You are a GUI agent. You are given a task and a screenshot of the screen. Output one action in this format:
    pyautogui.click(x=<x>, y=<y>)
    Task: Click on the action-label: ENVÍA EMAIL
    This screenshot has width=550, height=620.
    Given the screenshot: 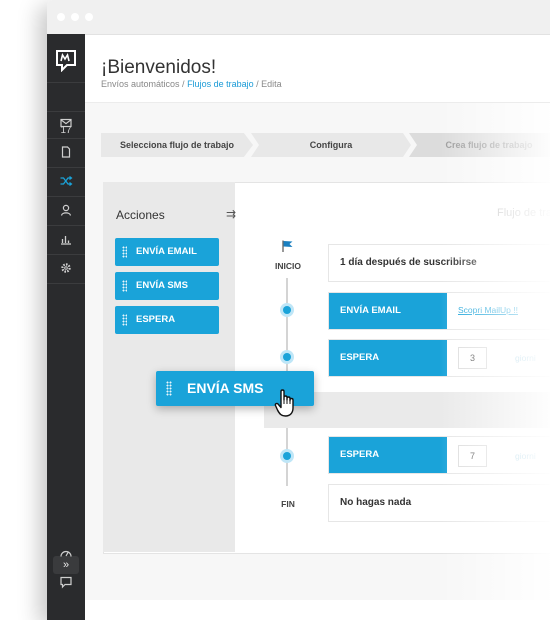 What is the action you would take?
    pyautogui.click(x=166, y=251)
    